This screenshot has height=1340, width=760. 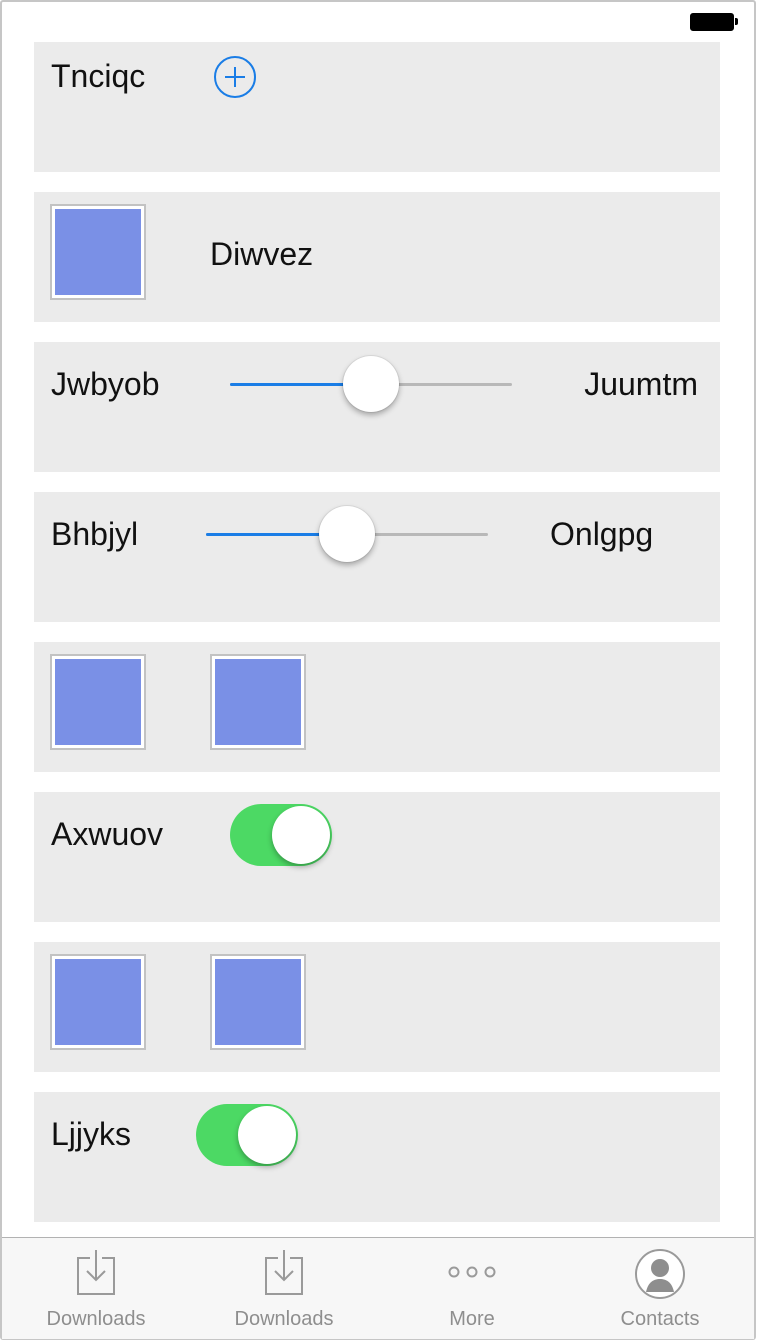 I want to click on add-icon, so click(x=235, y=77).